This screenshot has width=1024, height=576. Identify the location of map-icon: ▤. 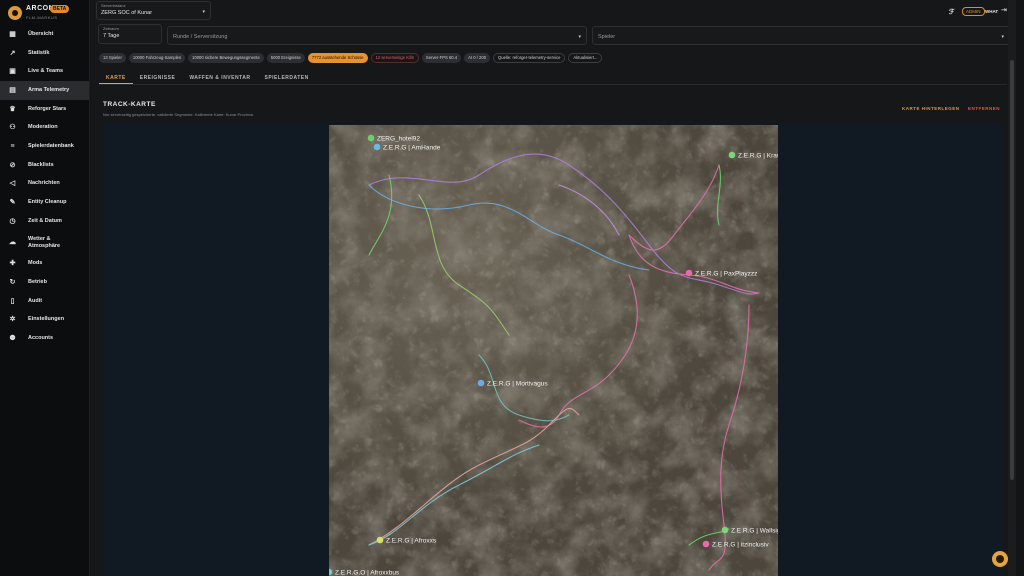
(12, 90).